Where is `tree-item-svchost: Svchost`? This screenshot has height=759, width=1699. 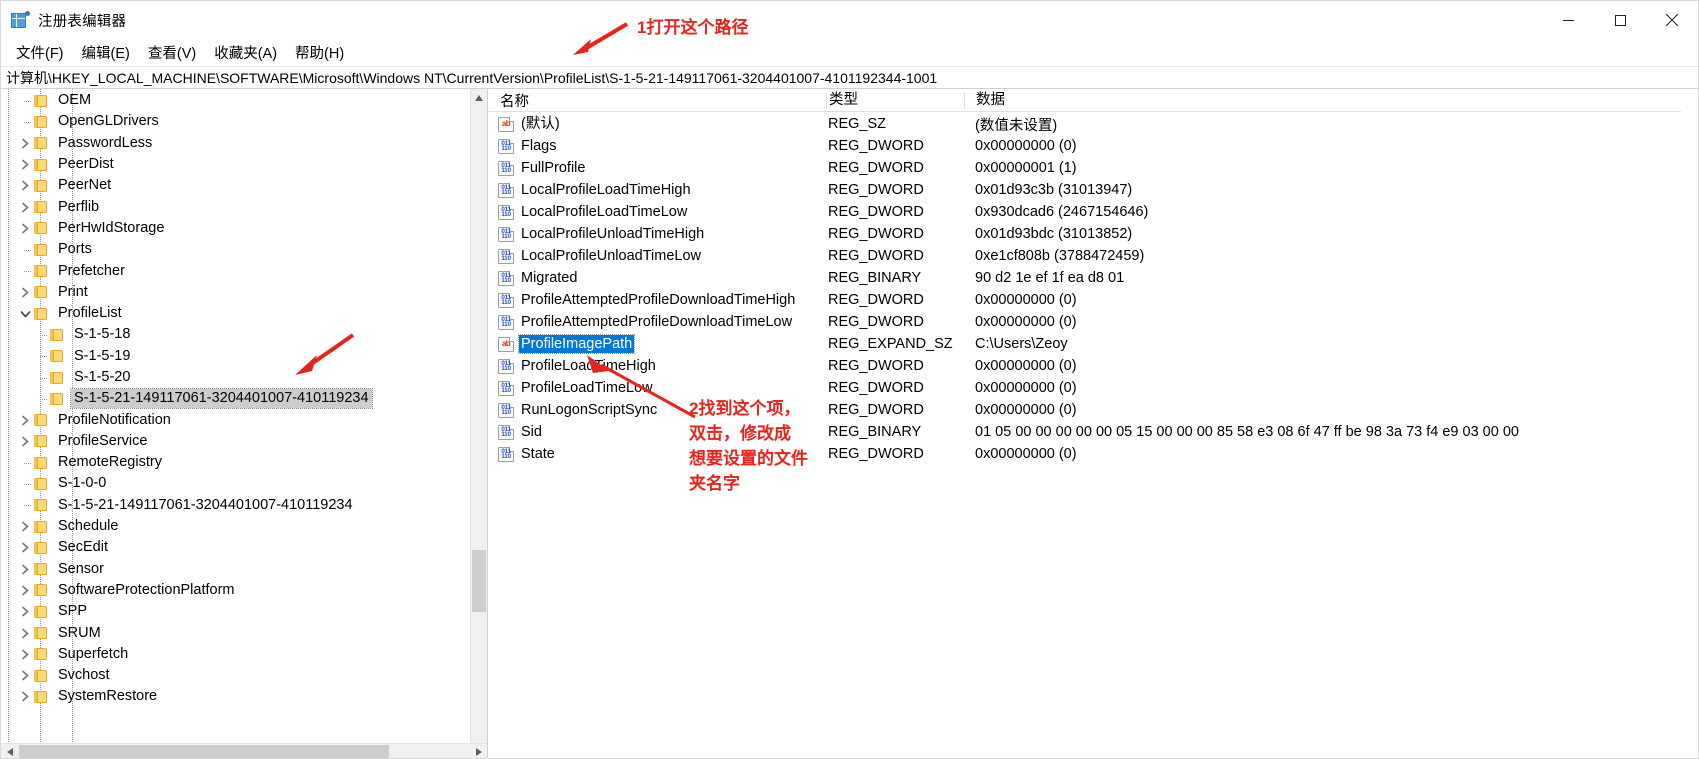 tree-item-svchost: Svchost is located at coordinates (236, 675).